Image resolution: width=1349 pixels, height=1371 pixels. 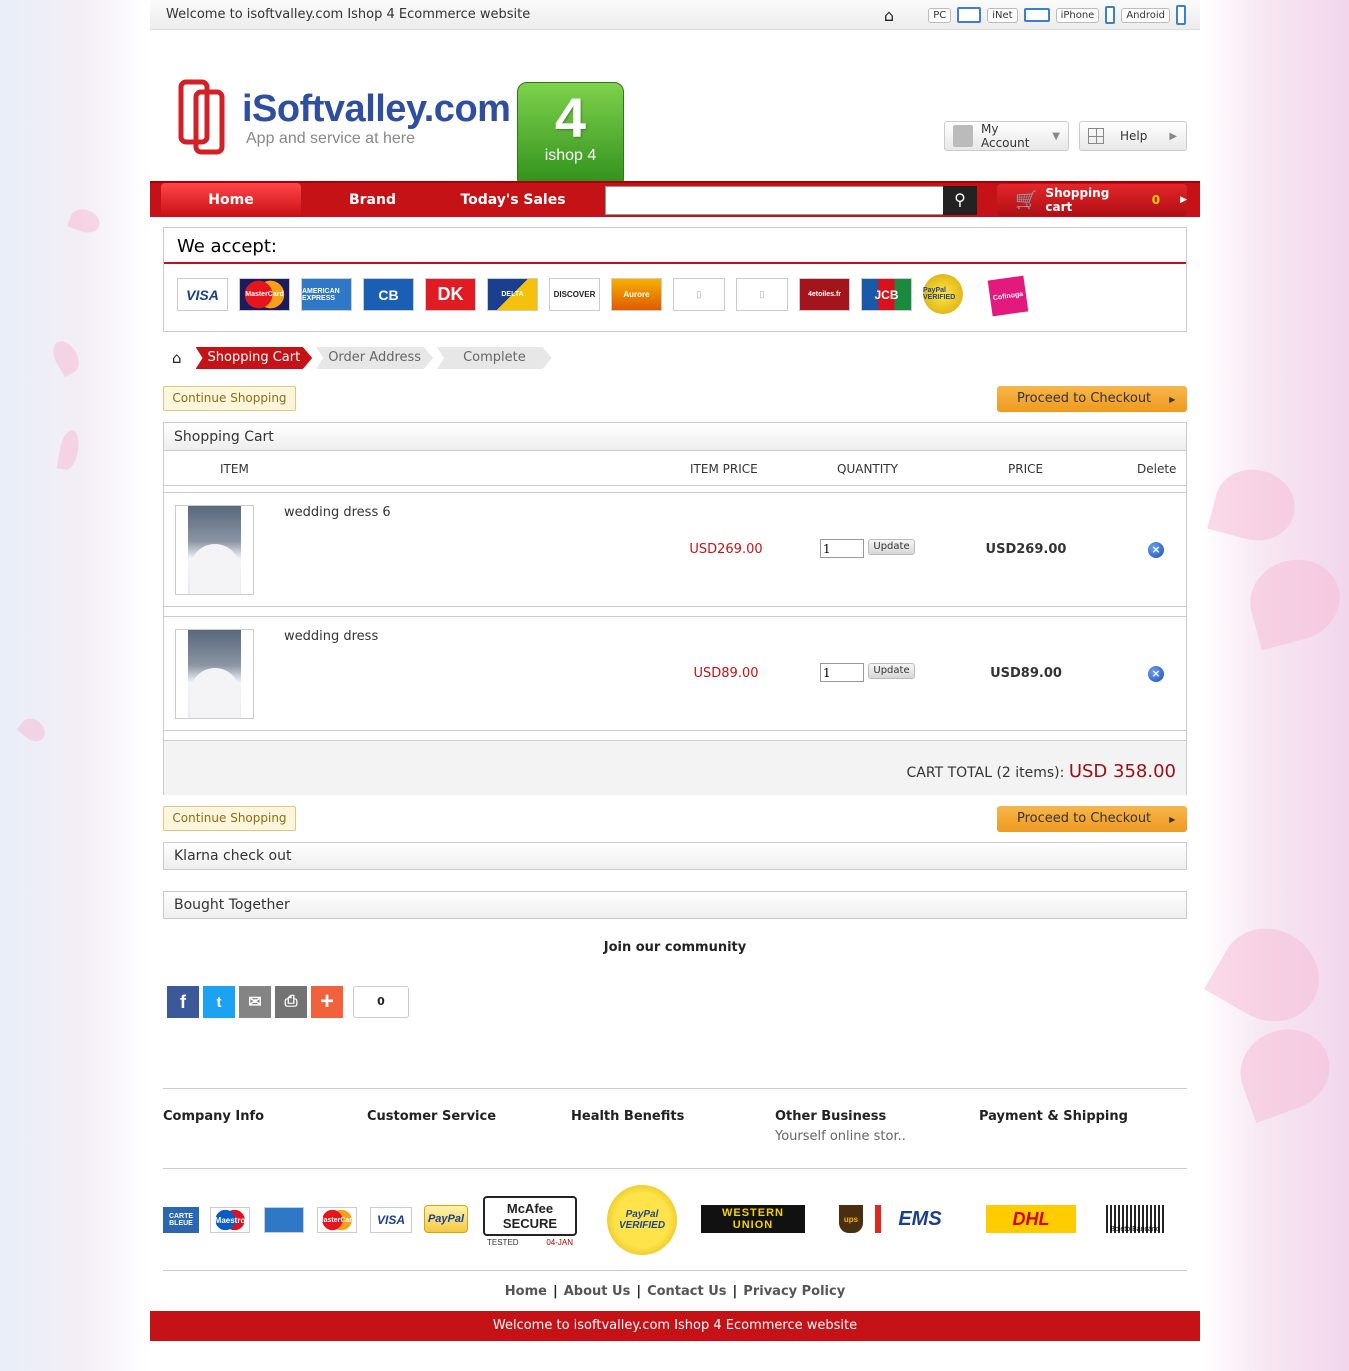 What do you see at coordinates (375, 358) in the screenshot?
I see `step-order-address: Order Address` at bounding box center [375, 358].